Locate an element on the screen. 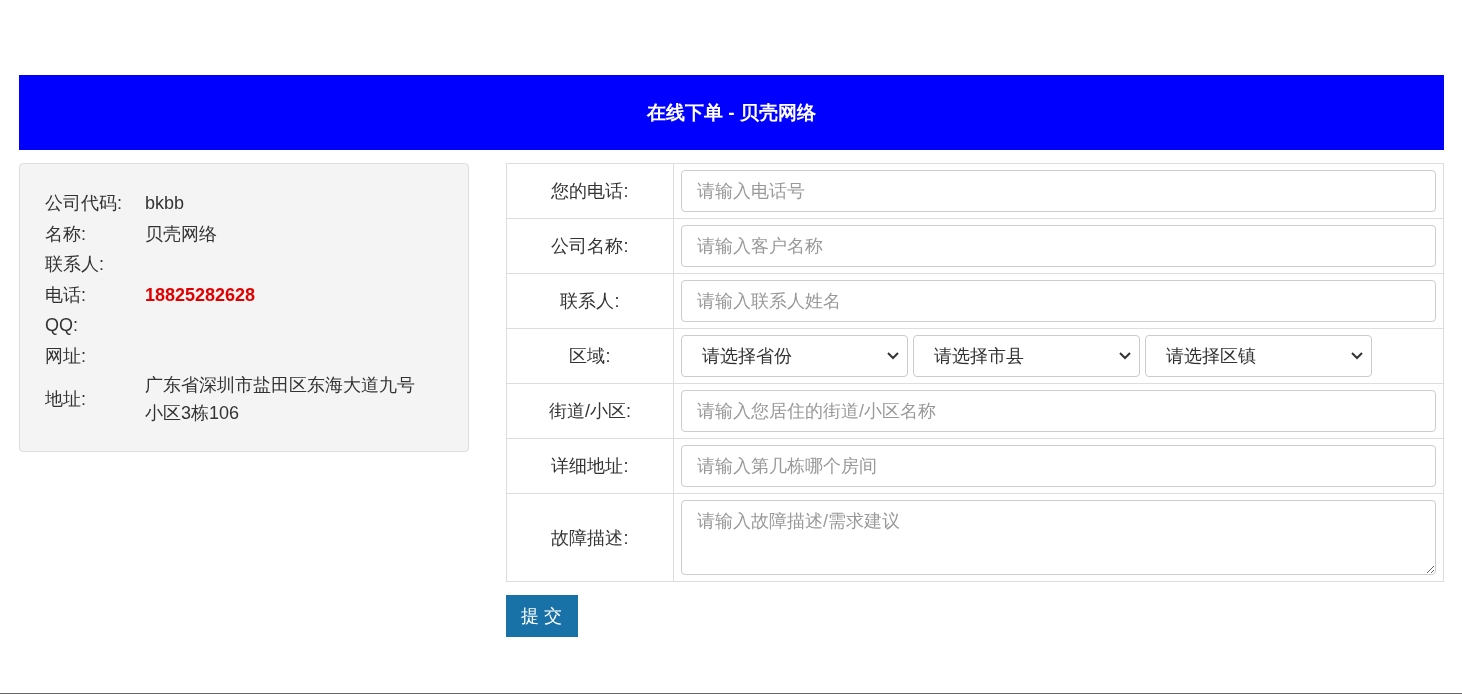 This screenshot has height=694, width=1462. info-label: QQ: is located at coordinates (62, 325).